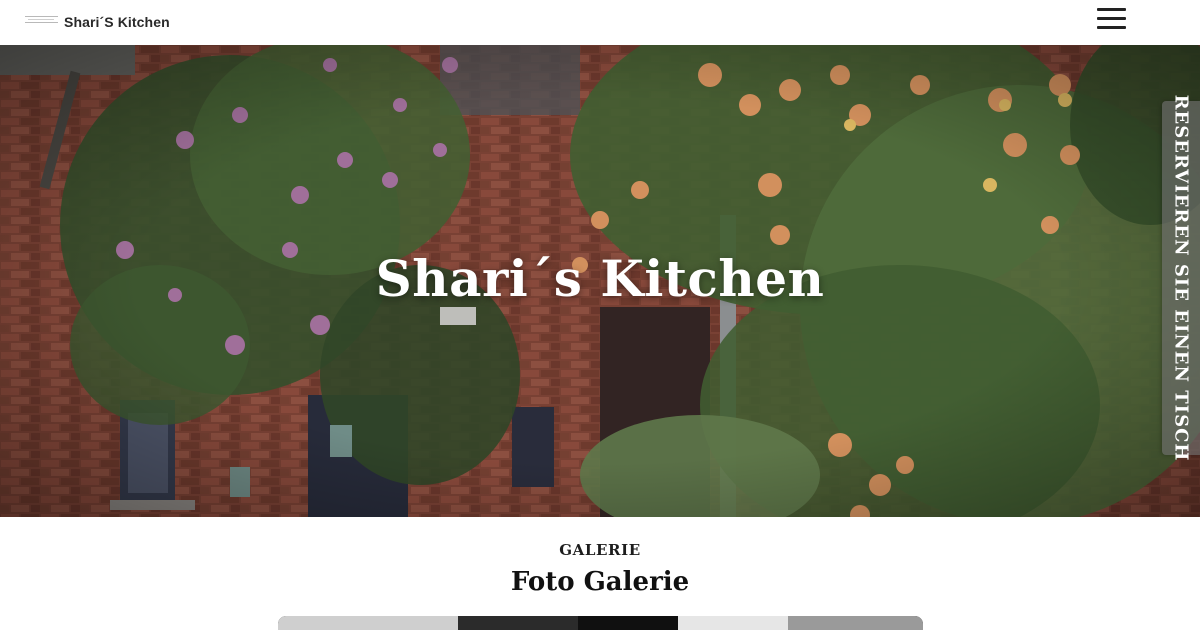 This screenshot has height=630, width=1200. I want to click on gallery-title: Foto Galerie, so click(600, 582).